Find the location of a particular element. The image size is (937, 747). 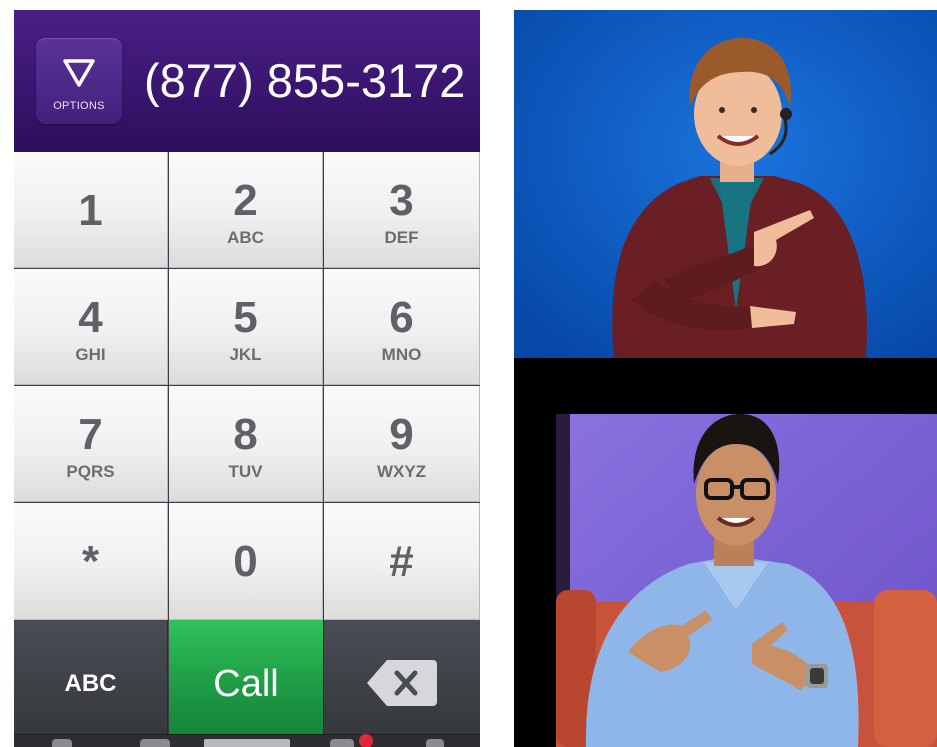

key-letters: TUV is located at coordinates (245, 471).